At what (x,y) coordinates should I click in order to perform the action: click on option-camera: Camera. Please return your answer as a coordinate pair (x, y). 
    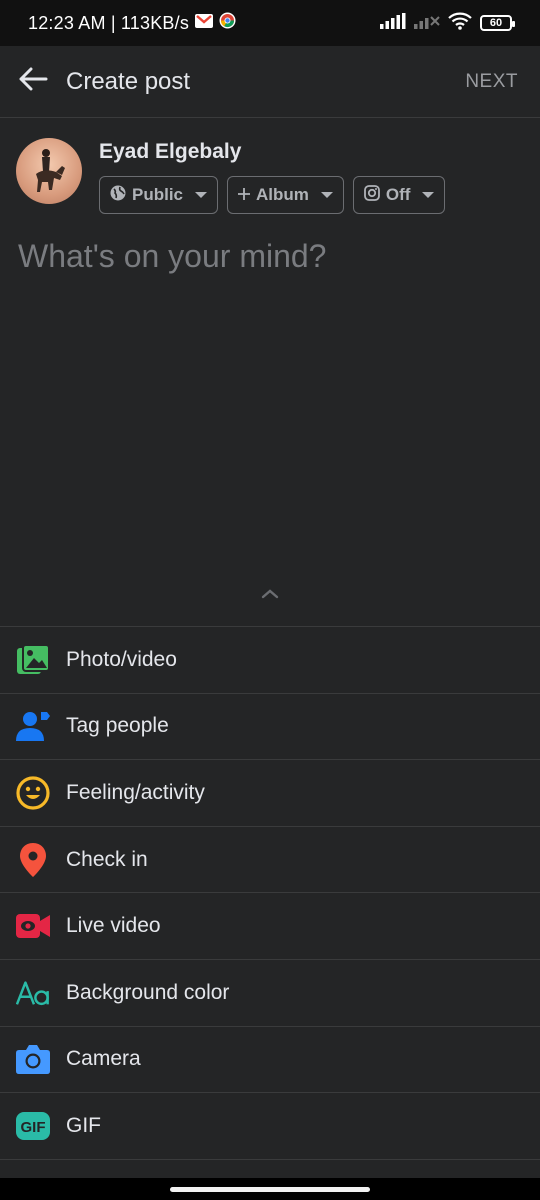
    Looking at the image, I should click on (270, 1059).